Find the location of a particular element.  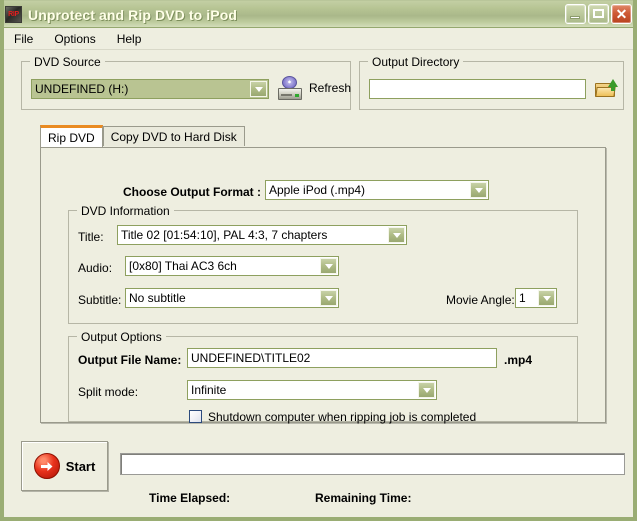

tab-rip-dvd: Rip DVD is located at coordinates (71, 136).